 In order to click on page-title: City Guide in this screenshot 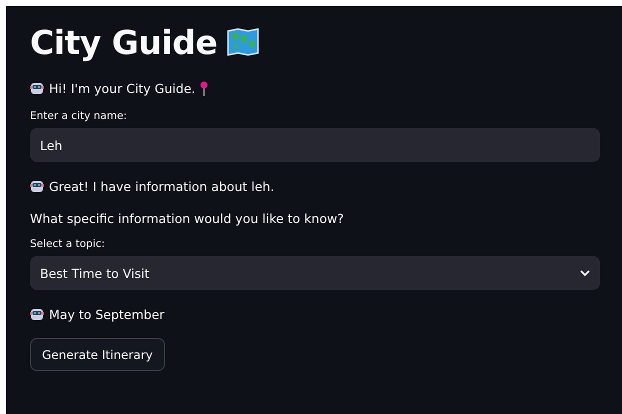, I will do `click(124, 42)`.